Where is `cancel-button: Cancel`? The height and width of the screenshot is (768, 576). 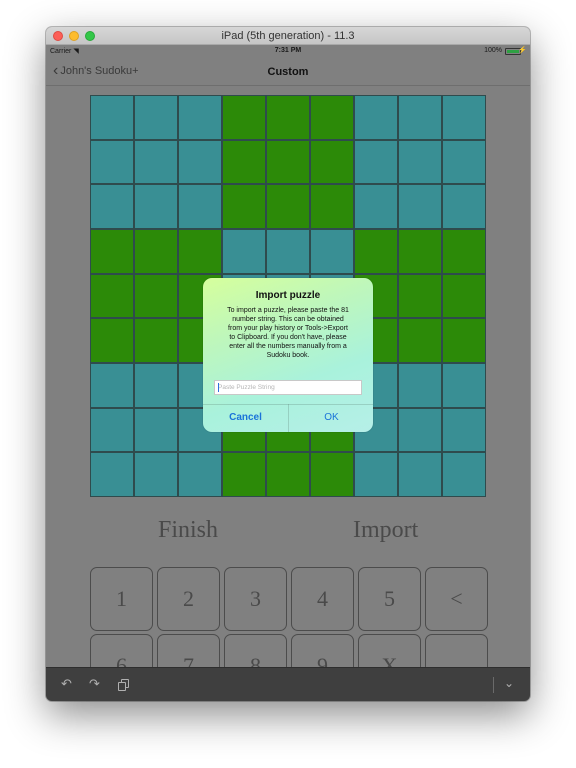
cancel-button: Cancel is located at coordinates (245, 418).